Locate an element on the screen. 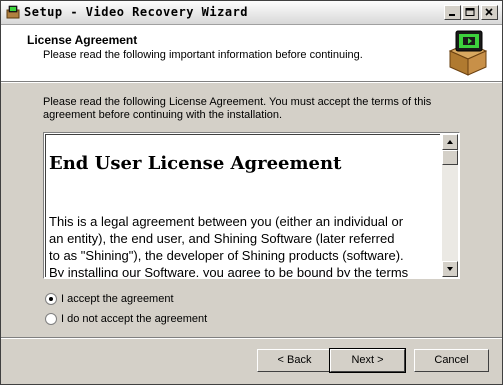  minimize-button is located at coordinates (452, 12).